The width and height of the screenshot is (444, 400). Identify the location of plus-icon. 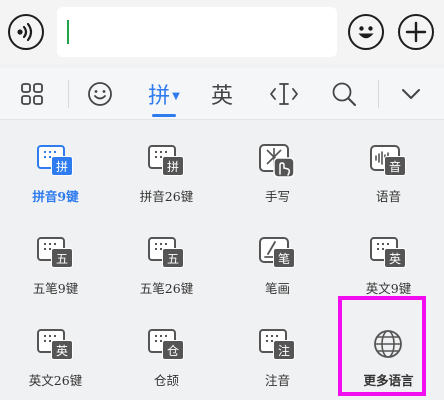
(416, 32).